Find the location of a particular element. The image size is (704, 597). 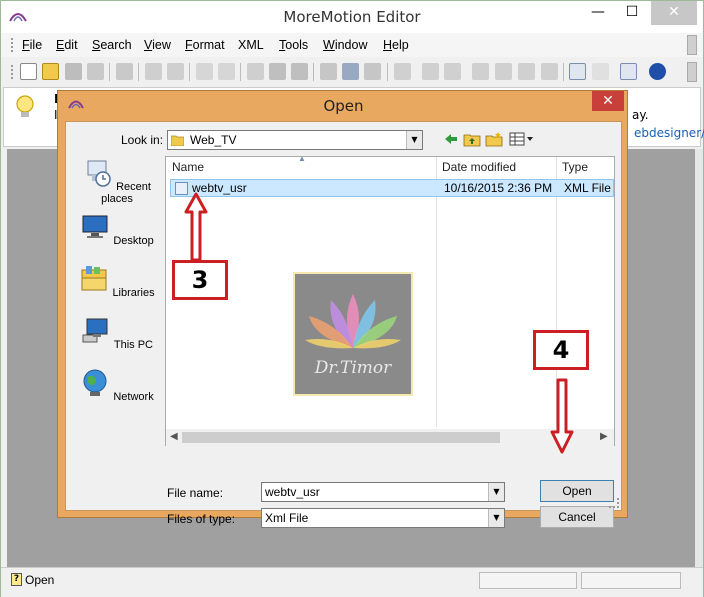

tree-view-icon is located at coordinates (600, 71).